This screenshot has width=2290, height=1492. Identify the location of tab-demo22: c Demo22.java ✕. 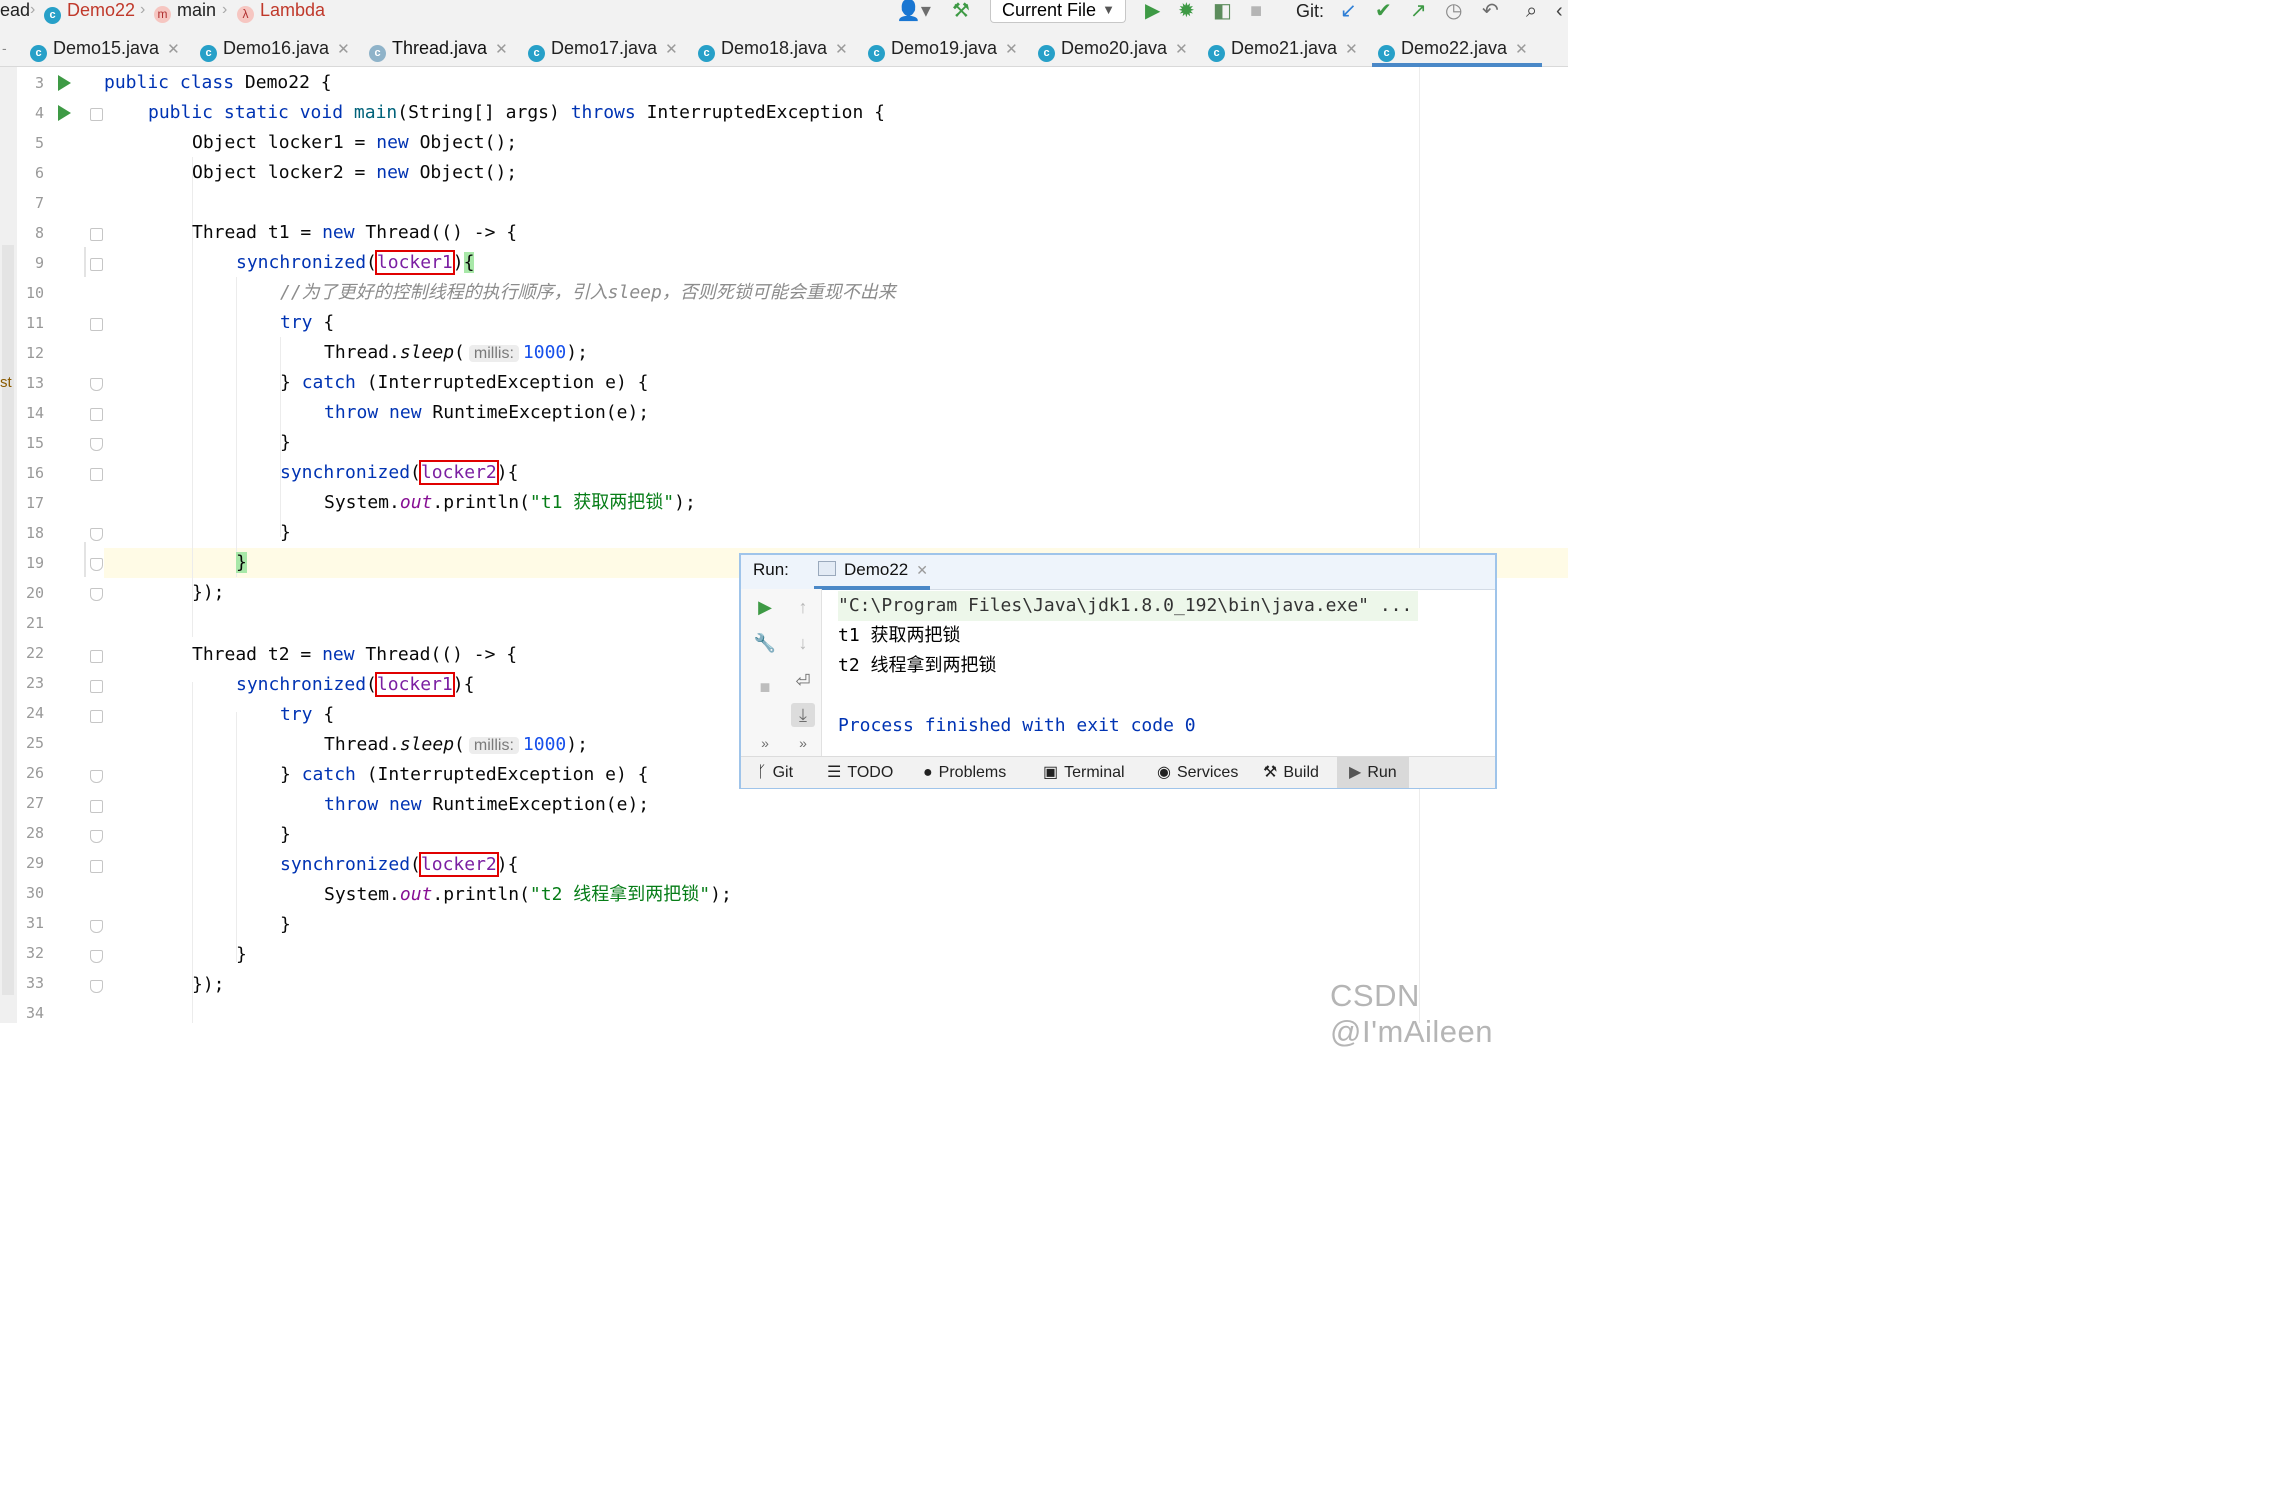
(1457, 48).